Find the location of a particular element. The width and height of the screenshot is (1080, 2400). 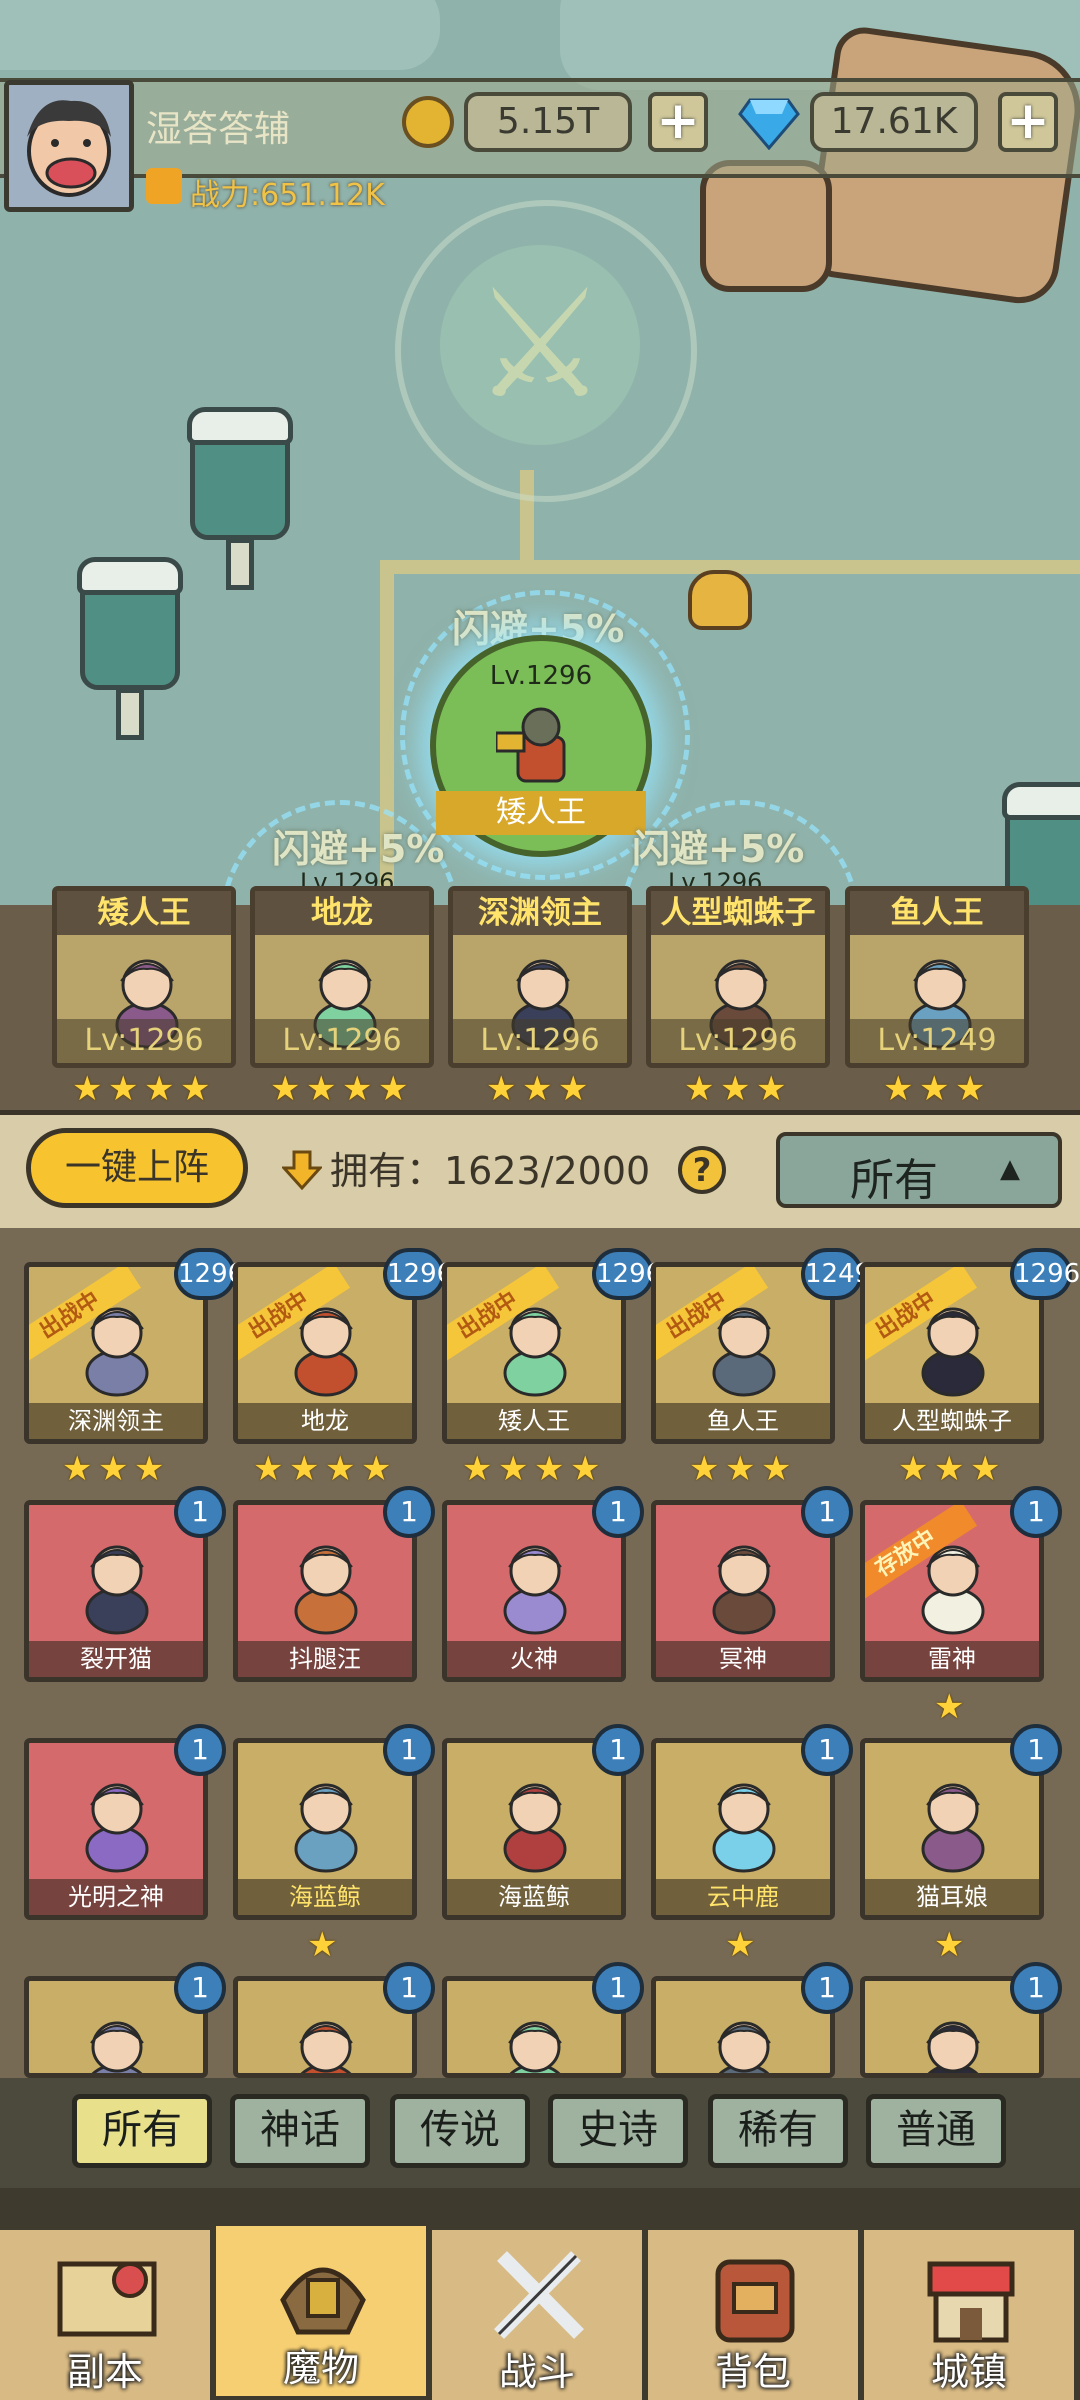

lineup-star-rating: ★ ★ ★ is located at coordinates (737, 1089).